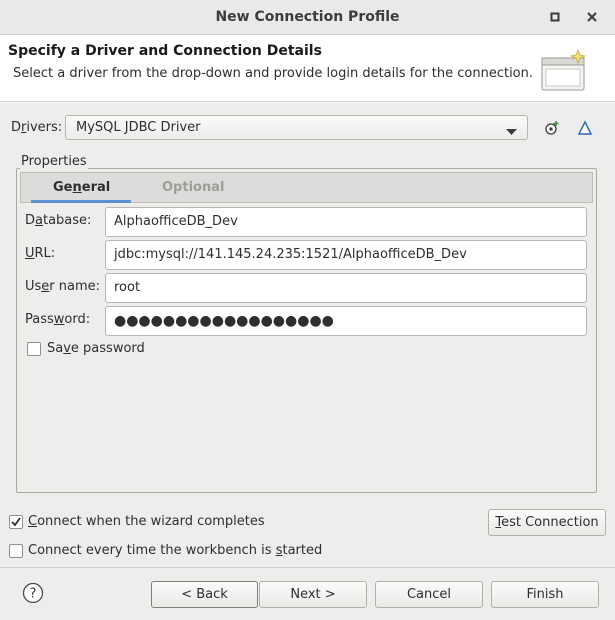 The image size is (615, 620). Describe the element at coordinates (58, 319) in the screenshot. I see `password-label: Password:` at that location.